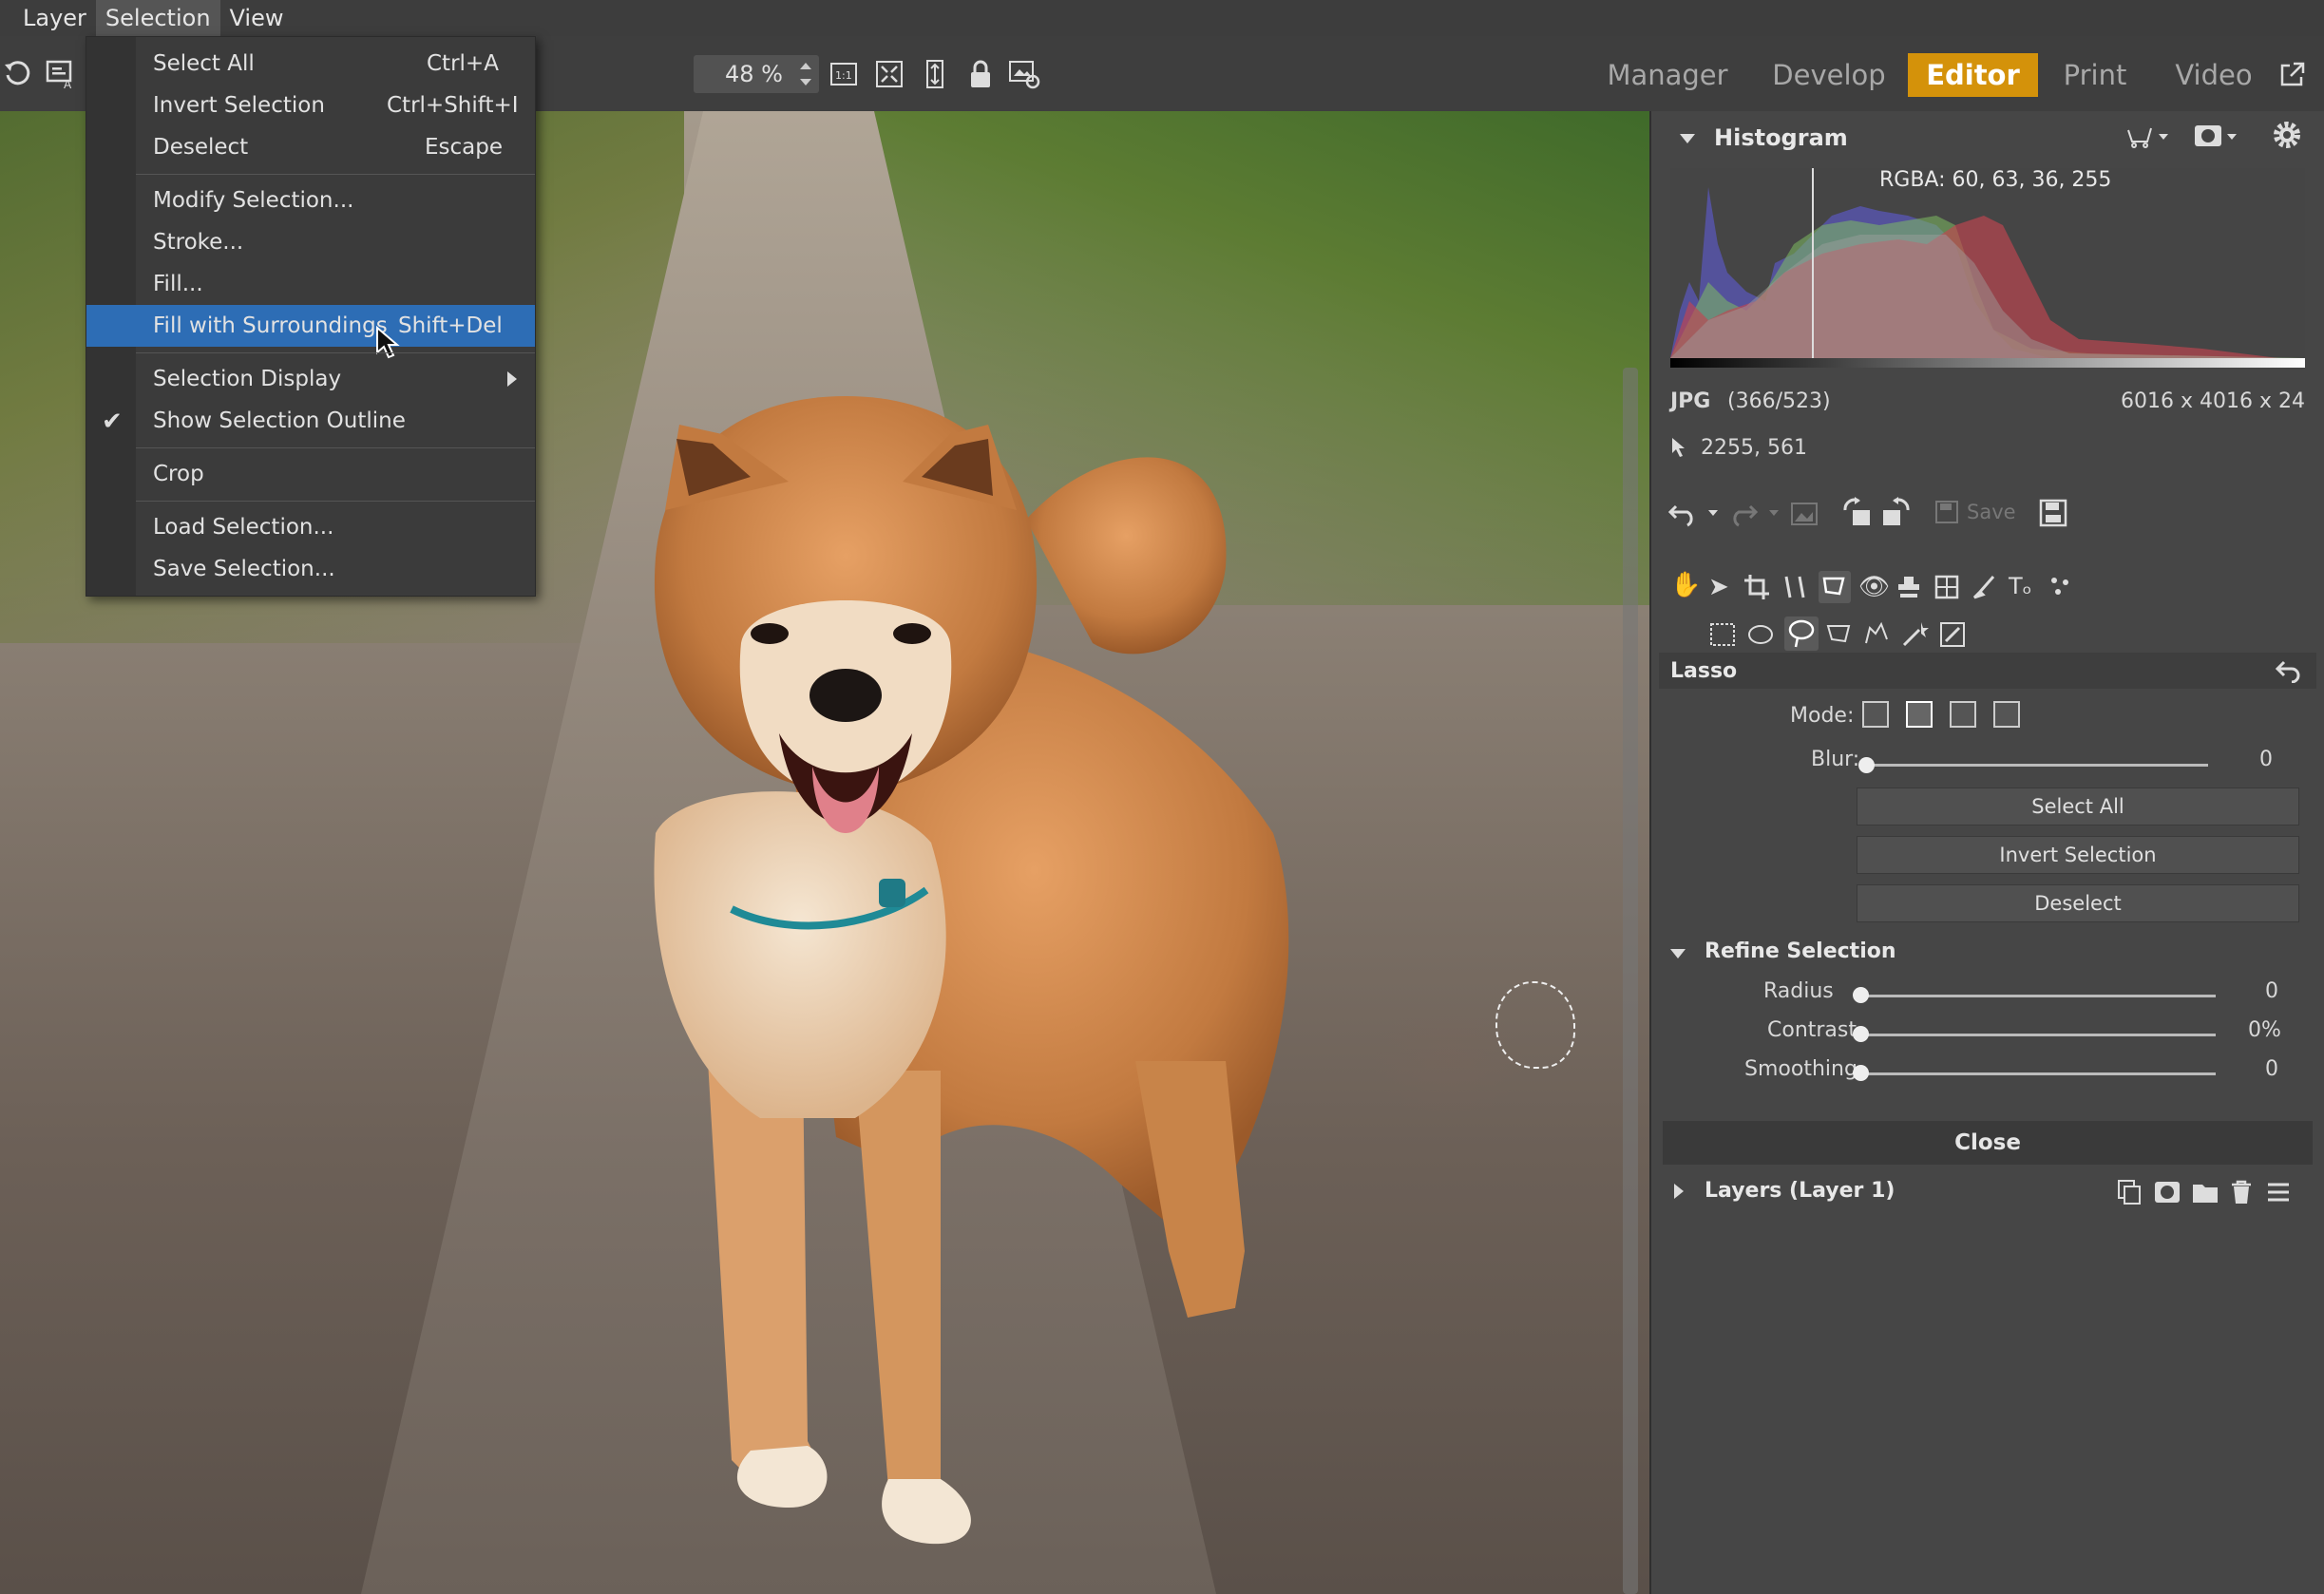 The width and height of the screenshot is (2324, 1594). What do you see at coordinates (1874, 587) in the screenshot?
I see `red-eye-tool-icon: 👁` at bounding box center [1874, 587].